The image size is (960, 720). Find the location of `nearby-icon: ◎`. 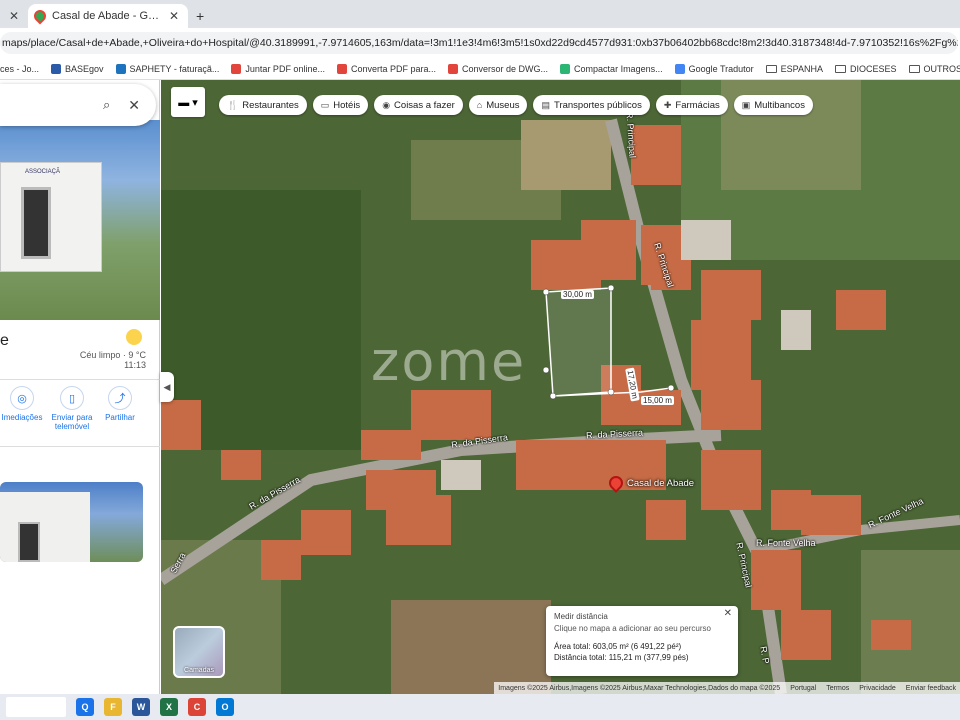

nearby-icon: ◎ is located at coordinates (22, 398).